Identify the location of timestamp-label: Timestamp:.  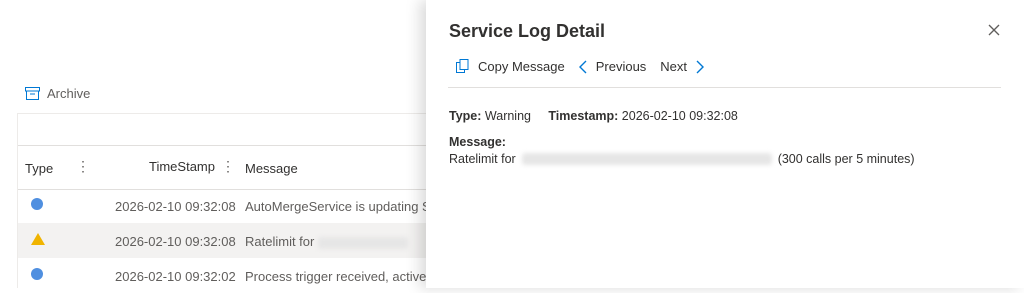
(583, 116).